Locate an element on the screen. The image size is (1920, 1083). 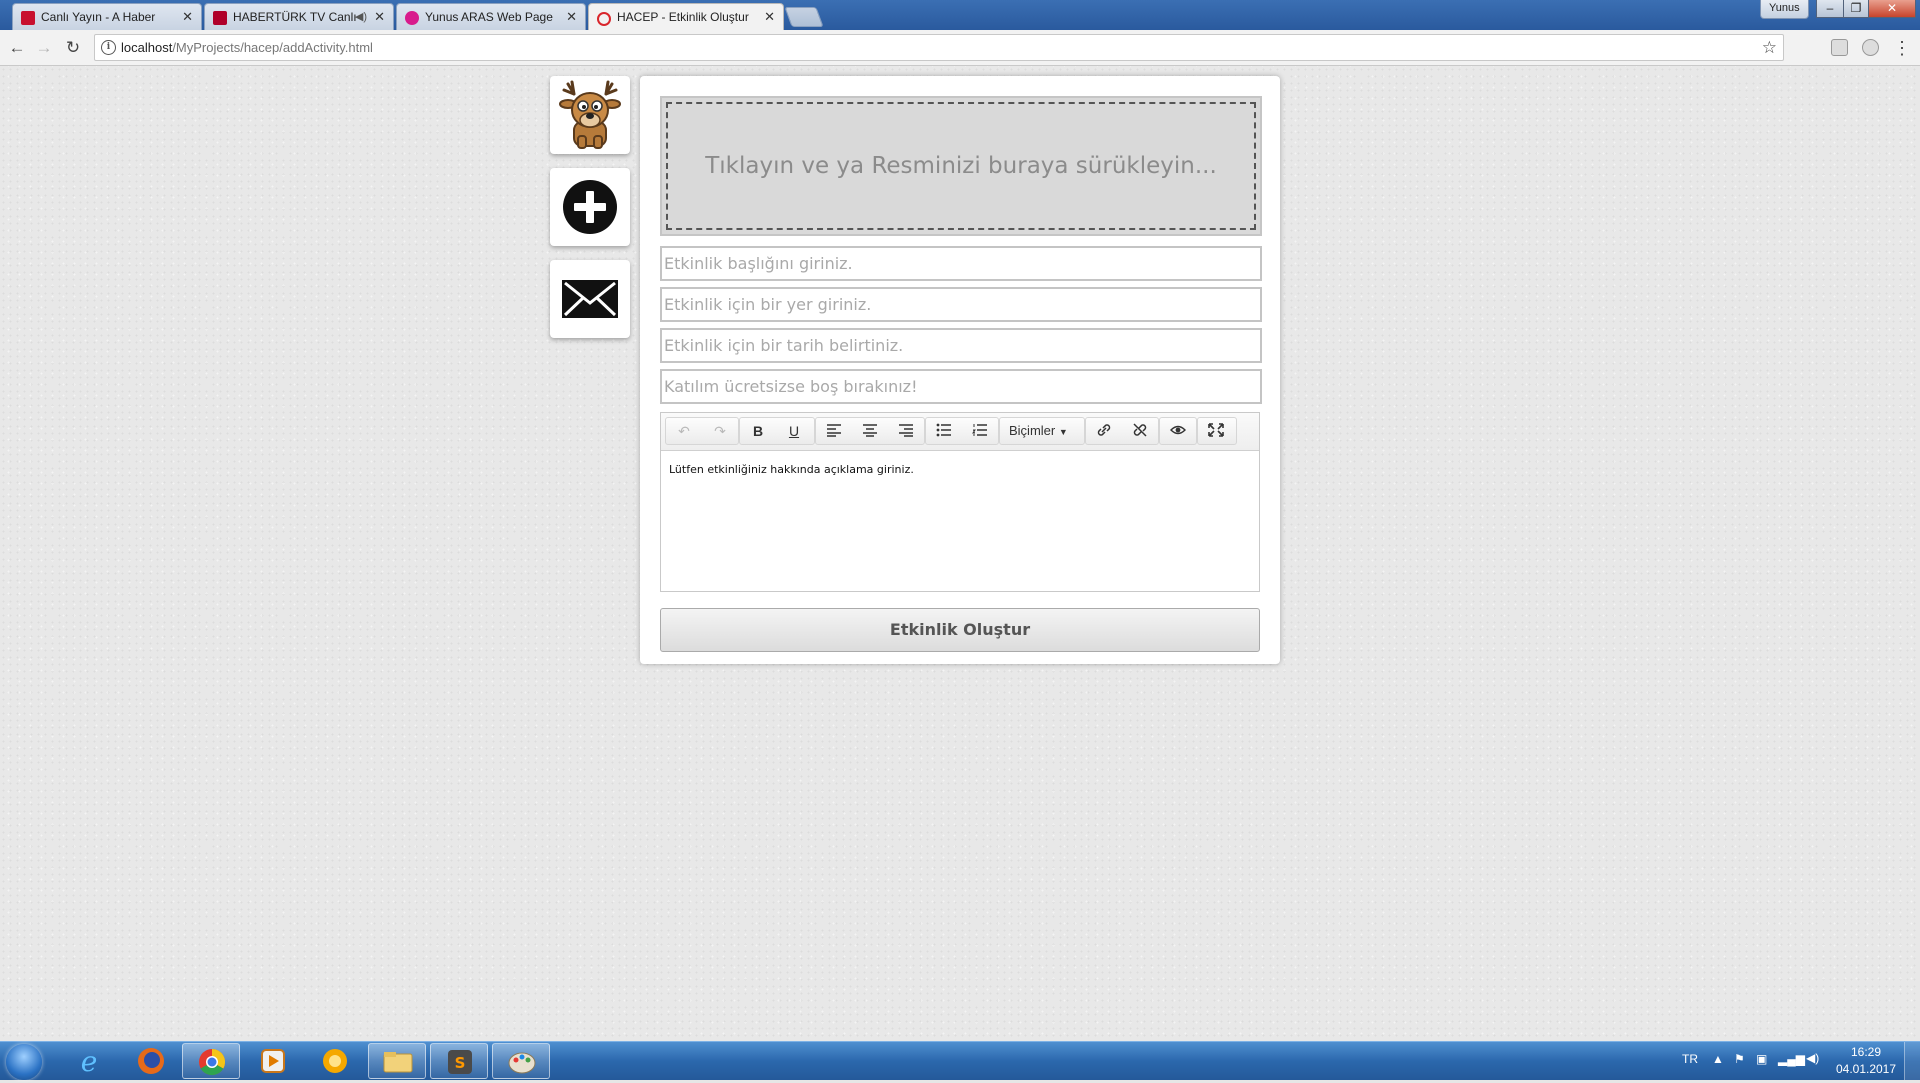
internet-explorer-icon: e is located at coordinates (89, 1061).